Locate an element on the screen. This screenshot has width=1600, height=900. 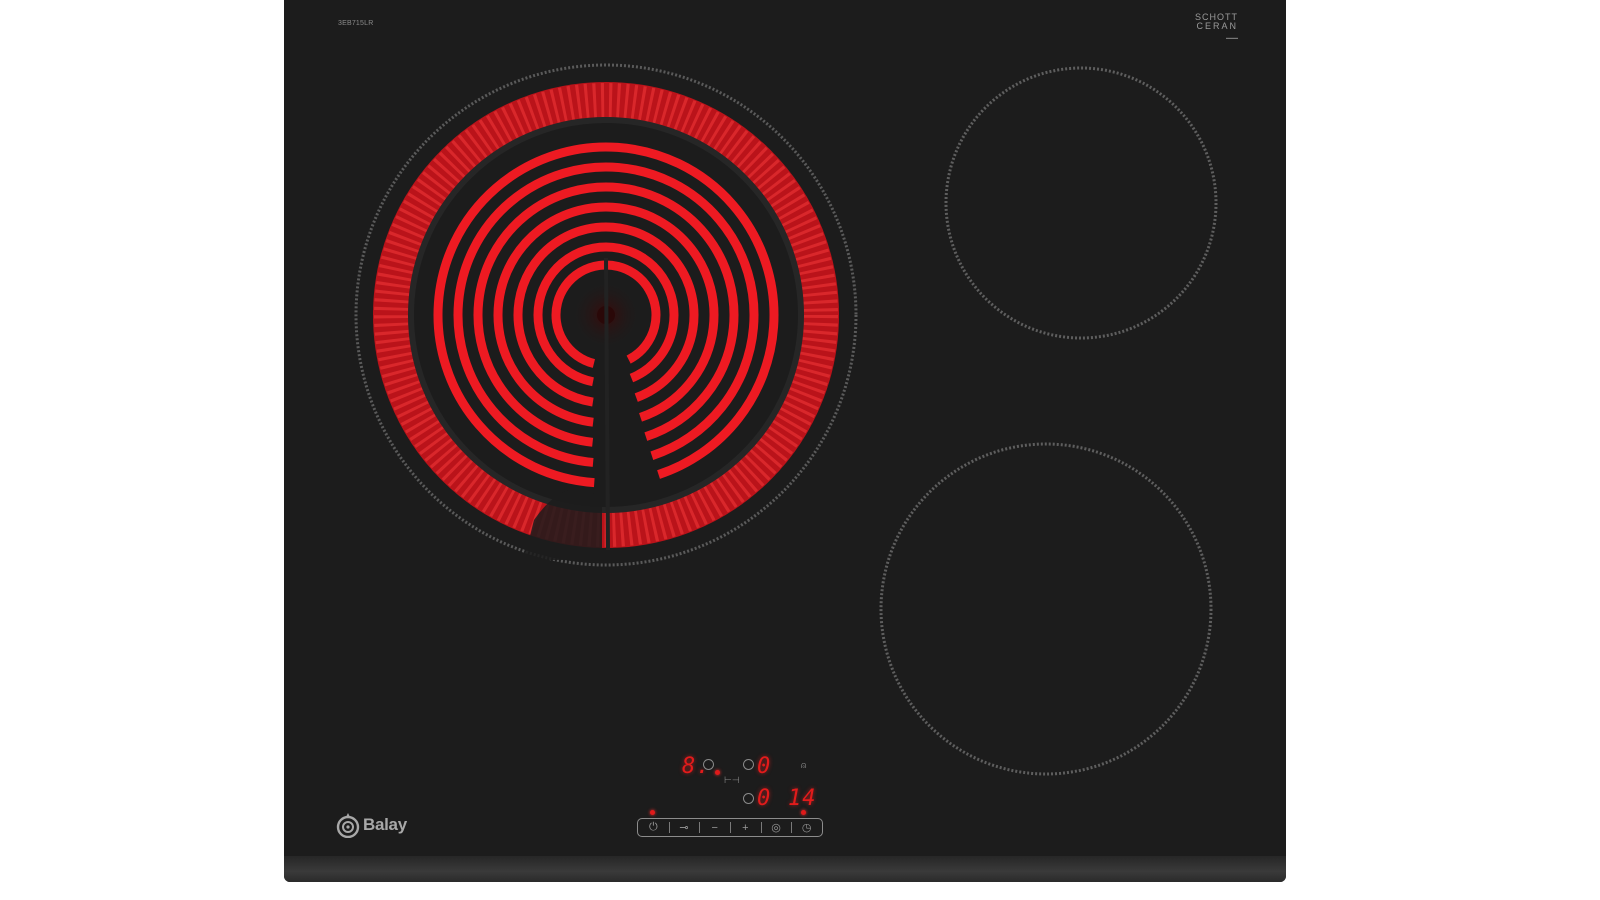
cooktop-front-bevel is located at coordinates (785, 869).